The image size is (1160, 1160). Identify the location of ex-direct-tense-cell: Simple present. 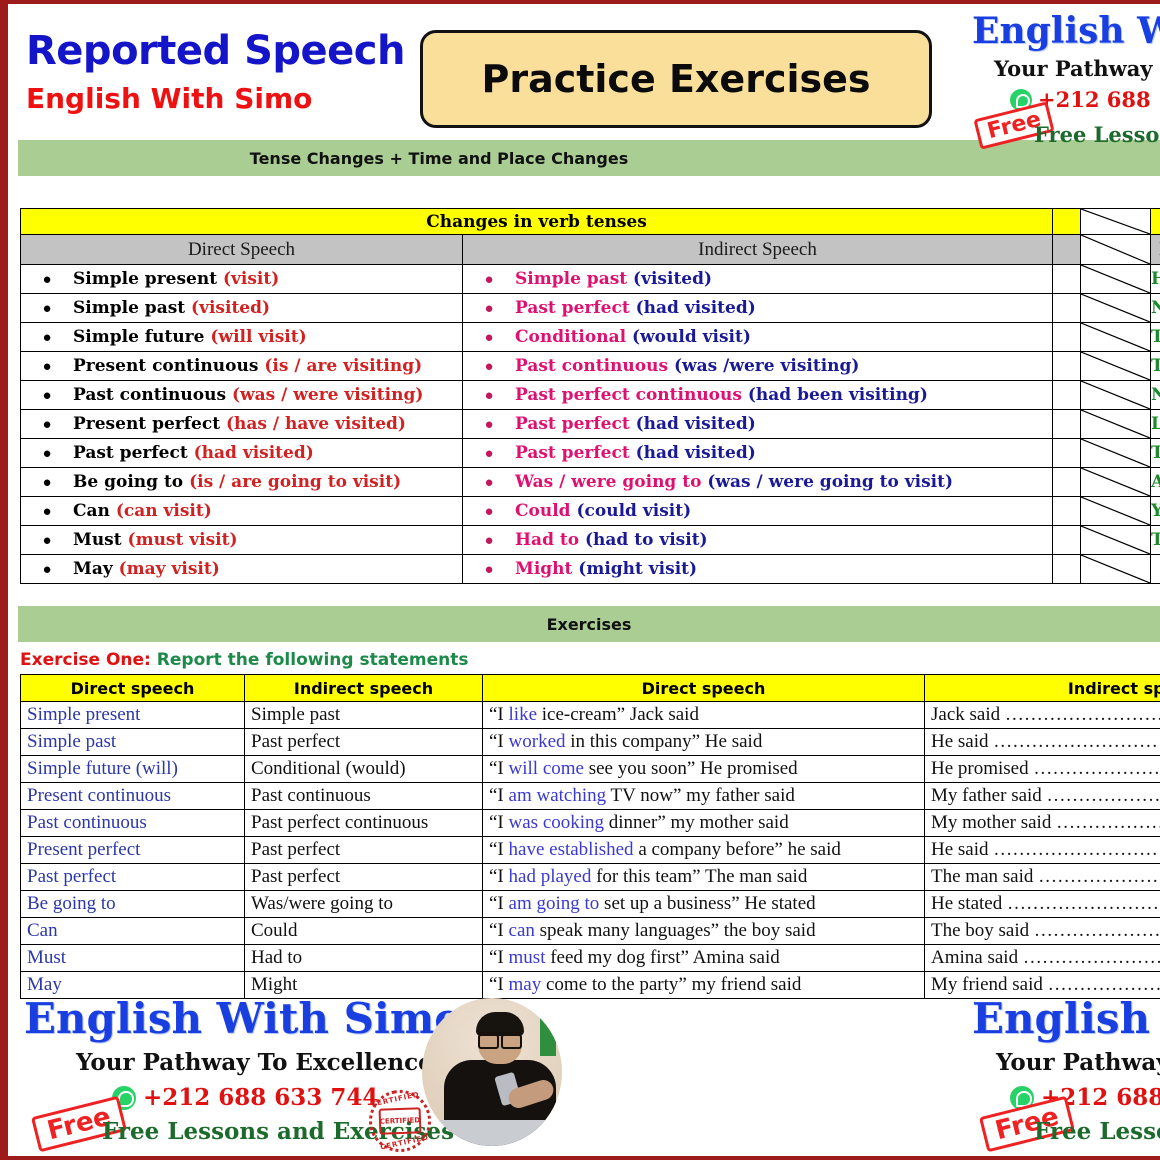
(132, 715).